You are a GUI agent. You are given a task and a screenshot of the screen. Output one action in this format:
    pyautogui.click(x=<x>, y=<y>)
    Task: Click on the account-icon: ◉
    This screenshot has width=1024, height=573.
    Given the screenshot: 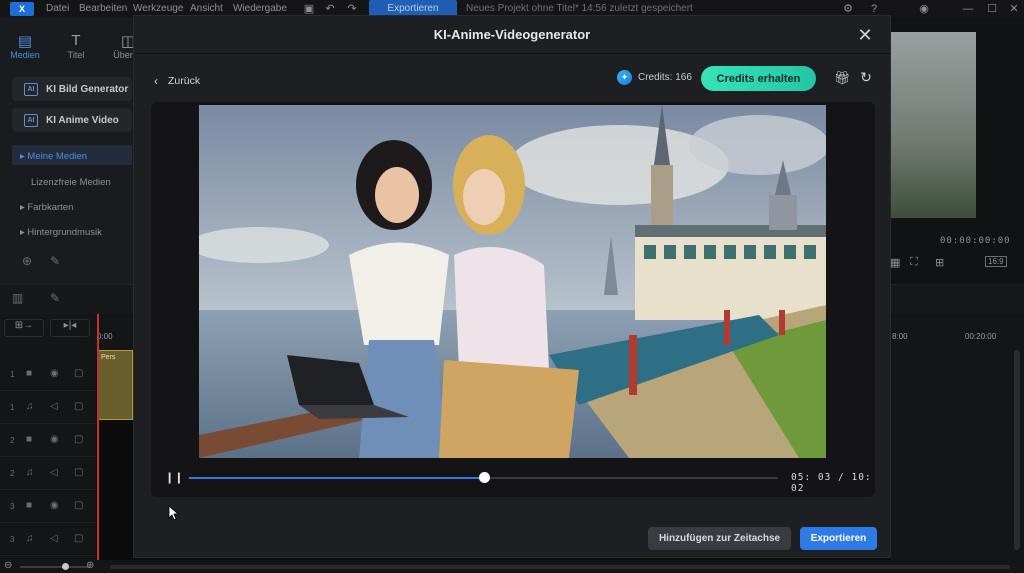 What is the action you would take?
    pyautogui.click(x=924, y=9)
    